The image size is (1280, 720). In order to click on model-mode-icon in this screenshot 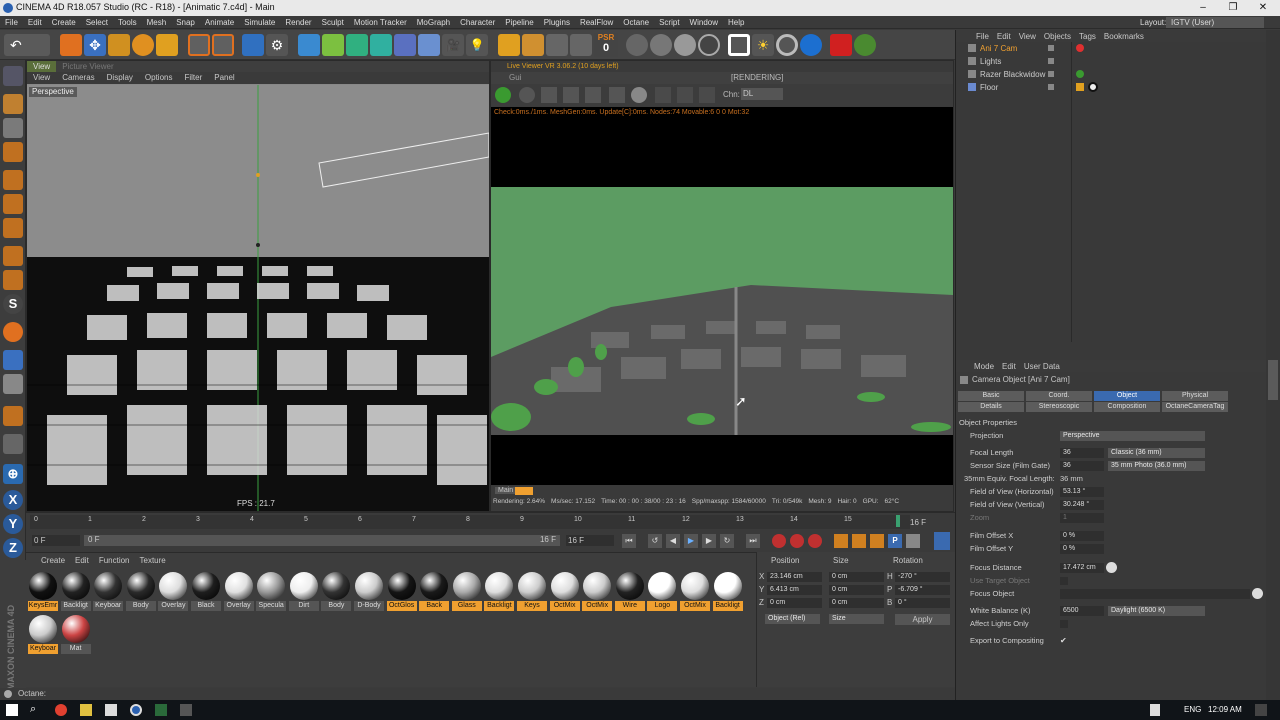, I will do `click(13, 104)`.